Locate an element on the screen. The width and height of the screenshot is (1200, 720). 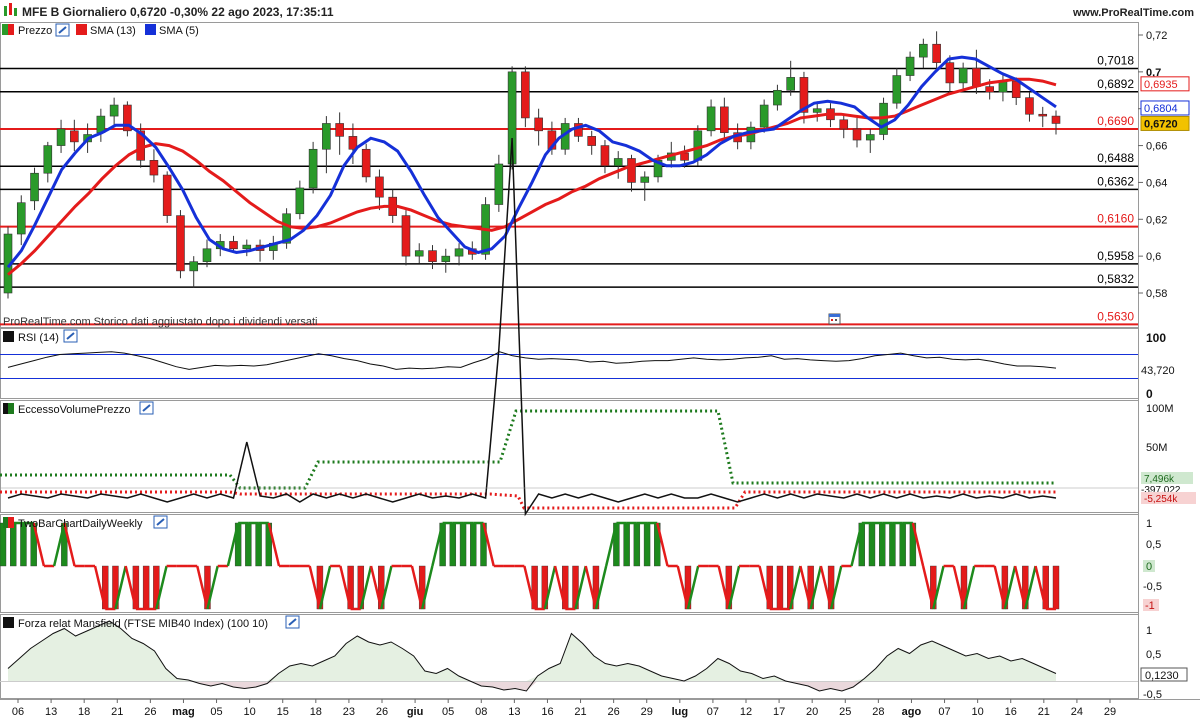
level-label: 0,6892 is located at coordinates (1115, 84).